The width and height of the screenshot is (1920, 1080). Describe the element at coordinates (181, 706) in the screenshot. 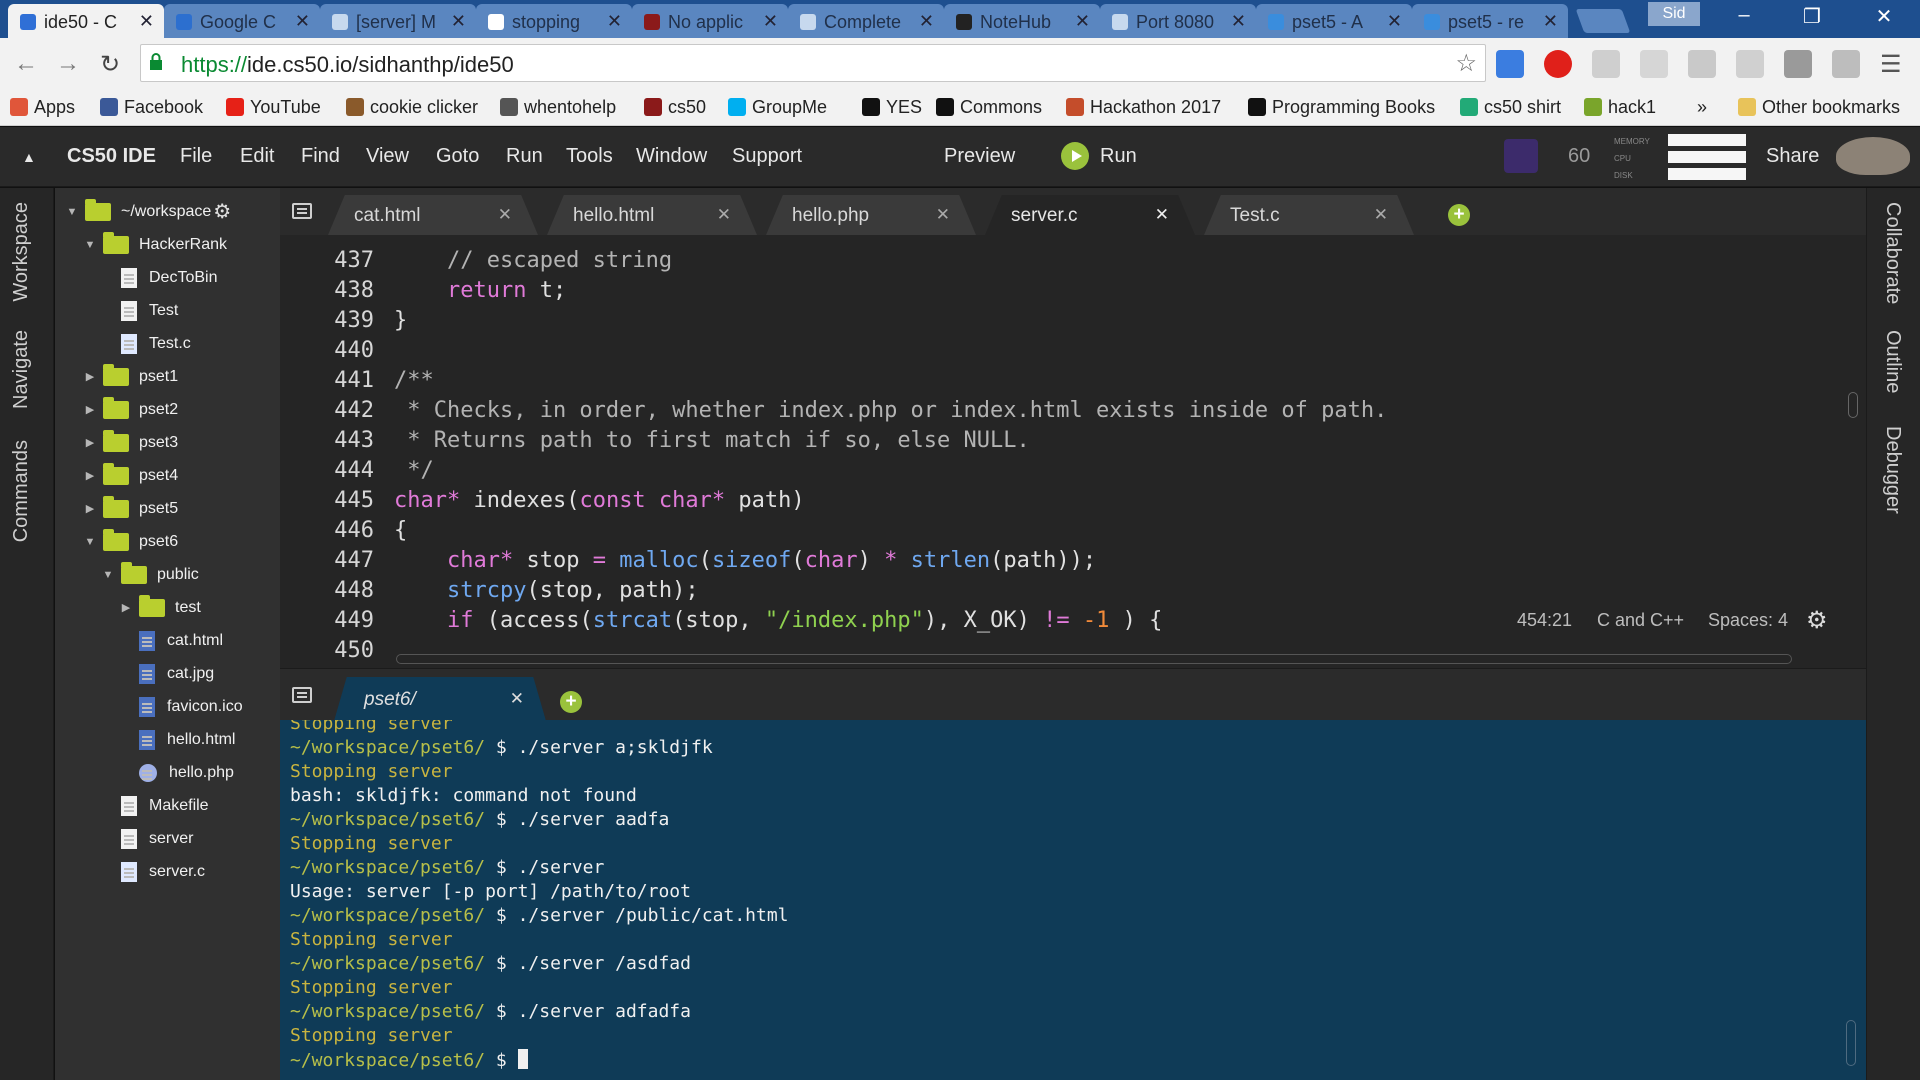

I see `file-item: favicon.ico` at that location.